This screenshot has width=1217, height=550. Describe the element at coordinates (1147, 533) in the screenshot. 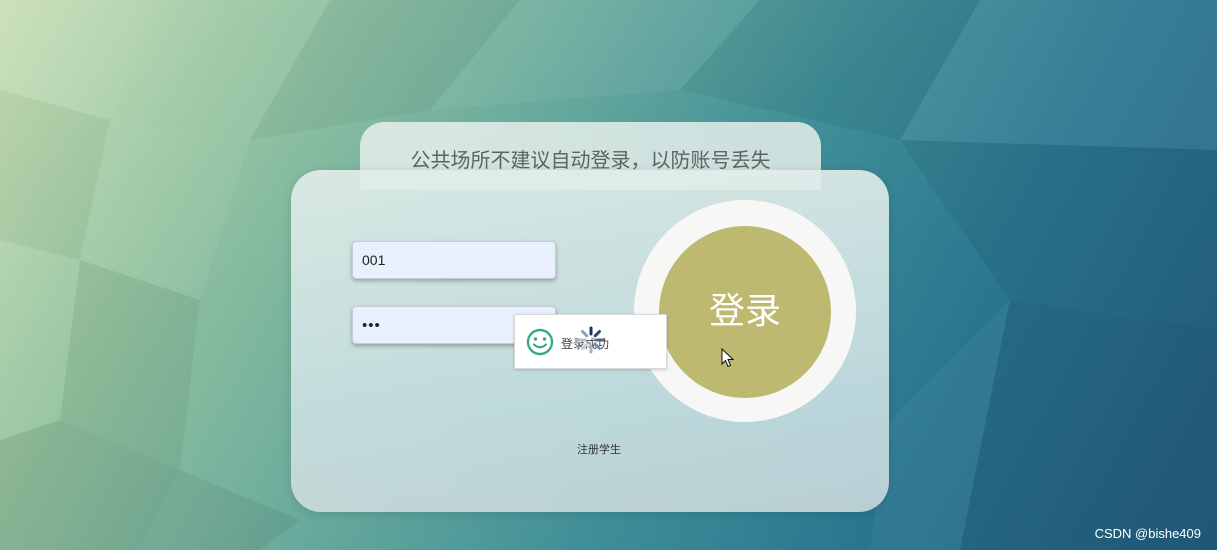

I see `watermark: CSDN @bishe409` at that location.